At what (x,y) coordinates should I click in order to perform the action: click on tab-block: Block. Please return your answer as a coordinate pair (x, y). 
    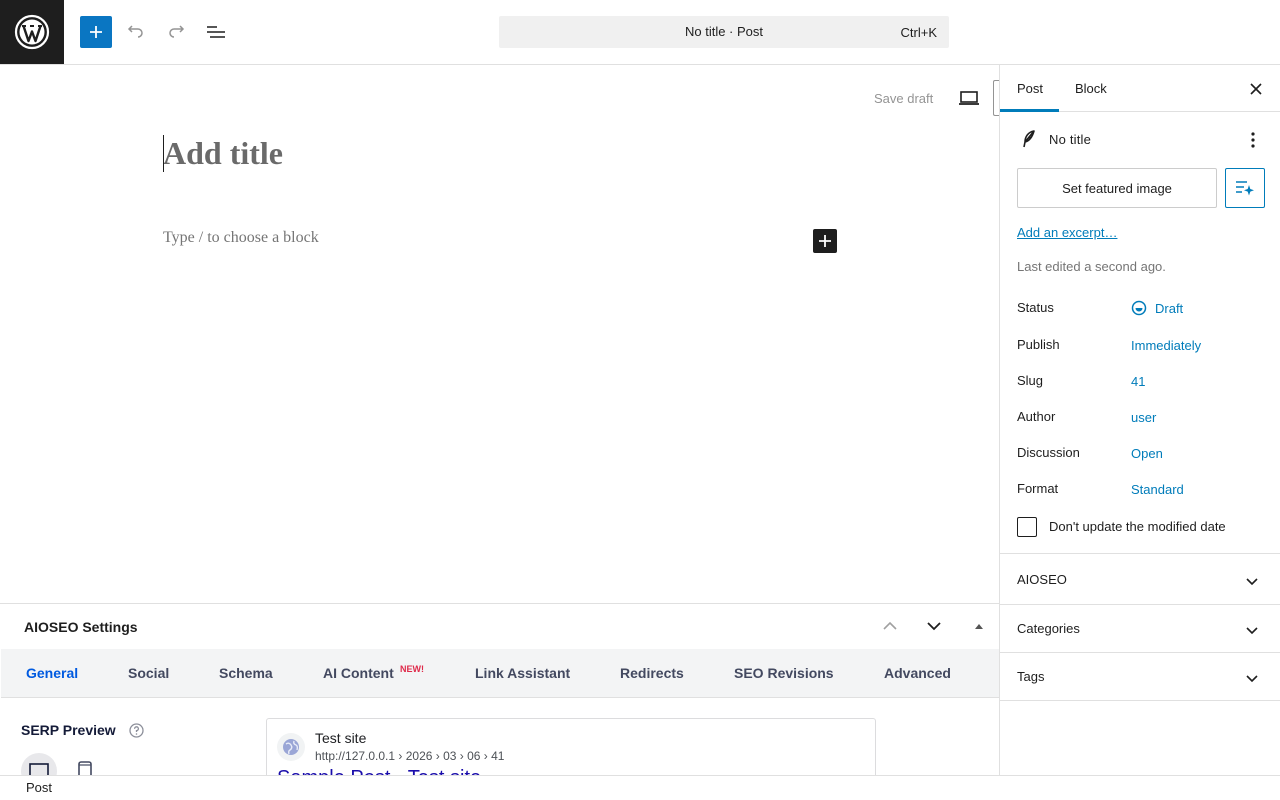
    Looking at the image, I should click on (1091, 88).